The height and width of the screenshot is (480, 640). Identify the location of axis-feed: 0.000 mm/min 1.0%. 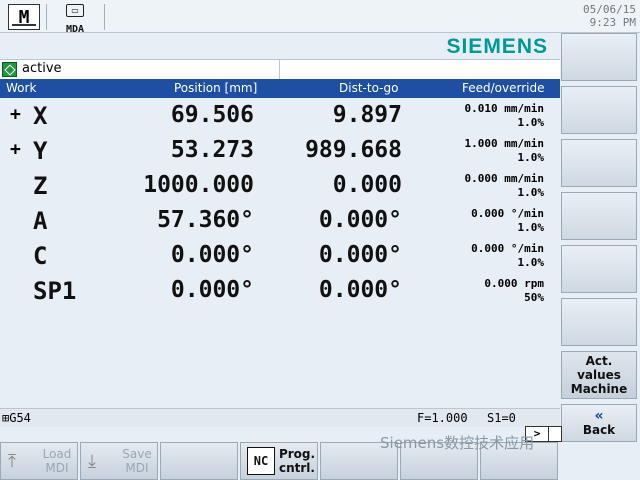
(504, 185).